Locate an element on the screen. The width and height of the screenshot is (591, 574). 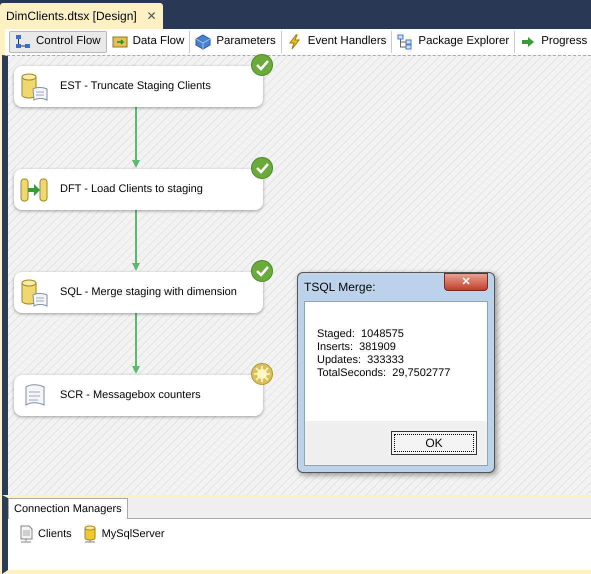
task-node: DFT - Load Clients to staging is located at coordinates (138, 189).